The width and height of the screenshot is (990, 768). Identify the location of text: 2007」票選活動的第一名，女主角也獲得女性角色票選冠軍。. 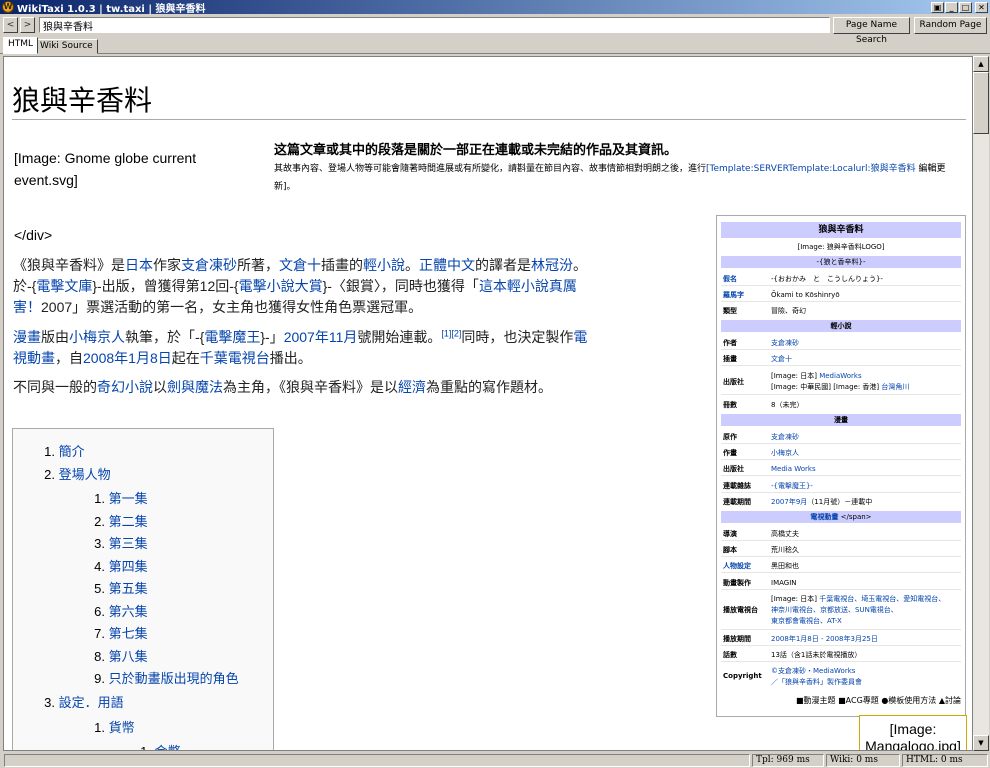
(232, 307).